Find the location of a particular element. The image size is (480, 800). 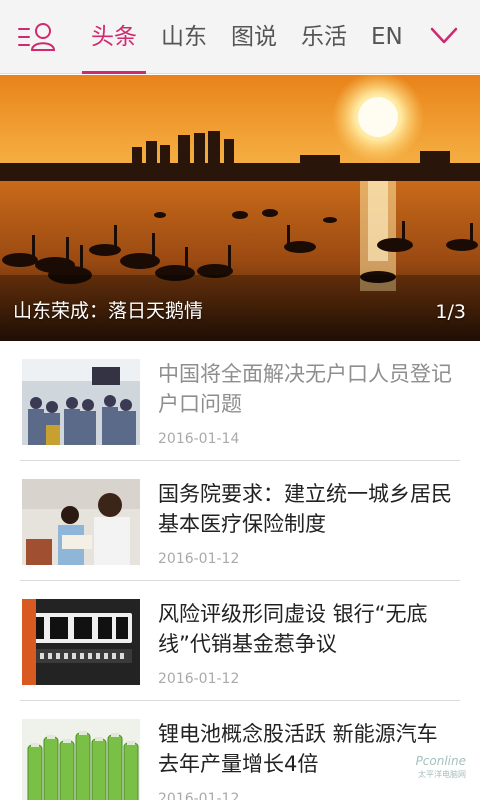

article-title: 中国将全面解决无户口人员登记户口问题 is located at coordinates (305, 389).